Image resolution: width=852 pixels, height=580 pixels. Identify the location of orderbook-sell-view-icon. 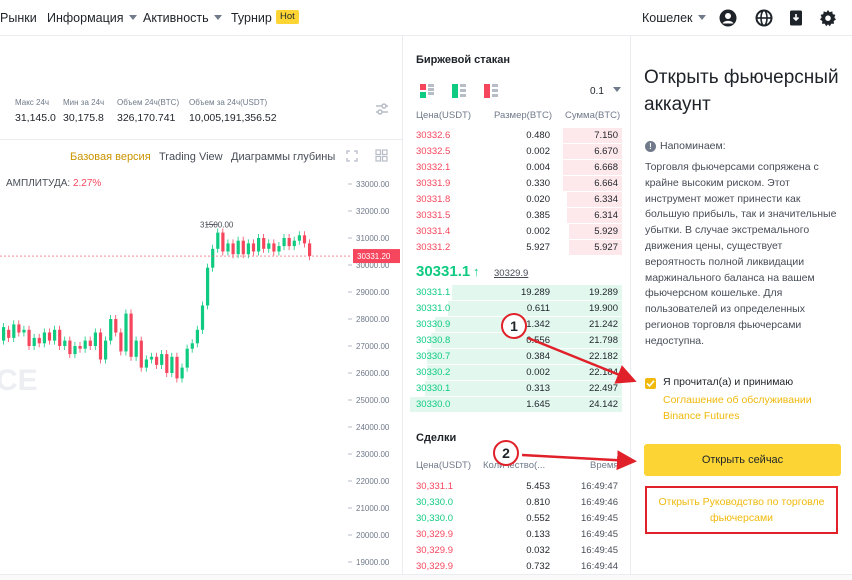
(491, 91).